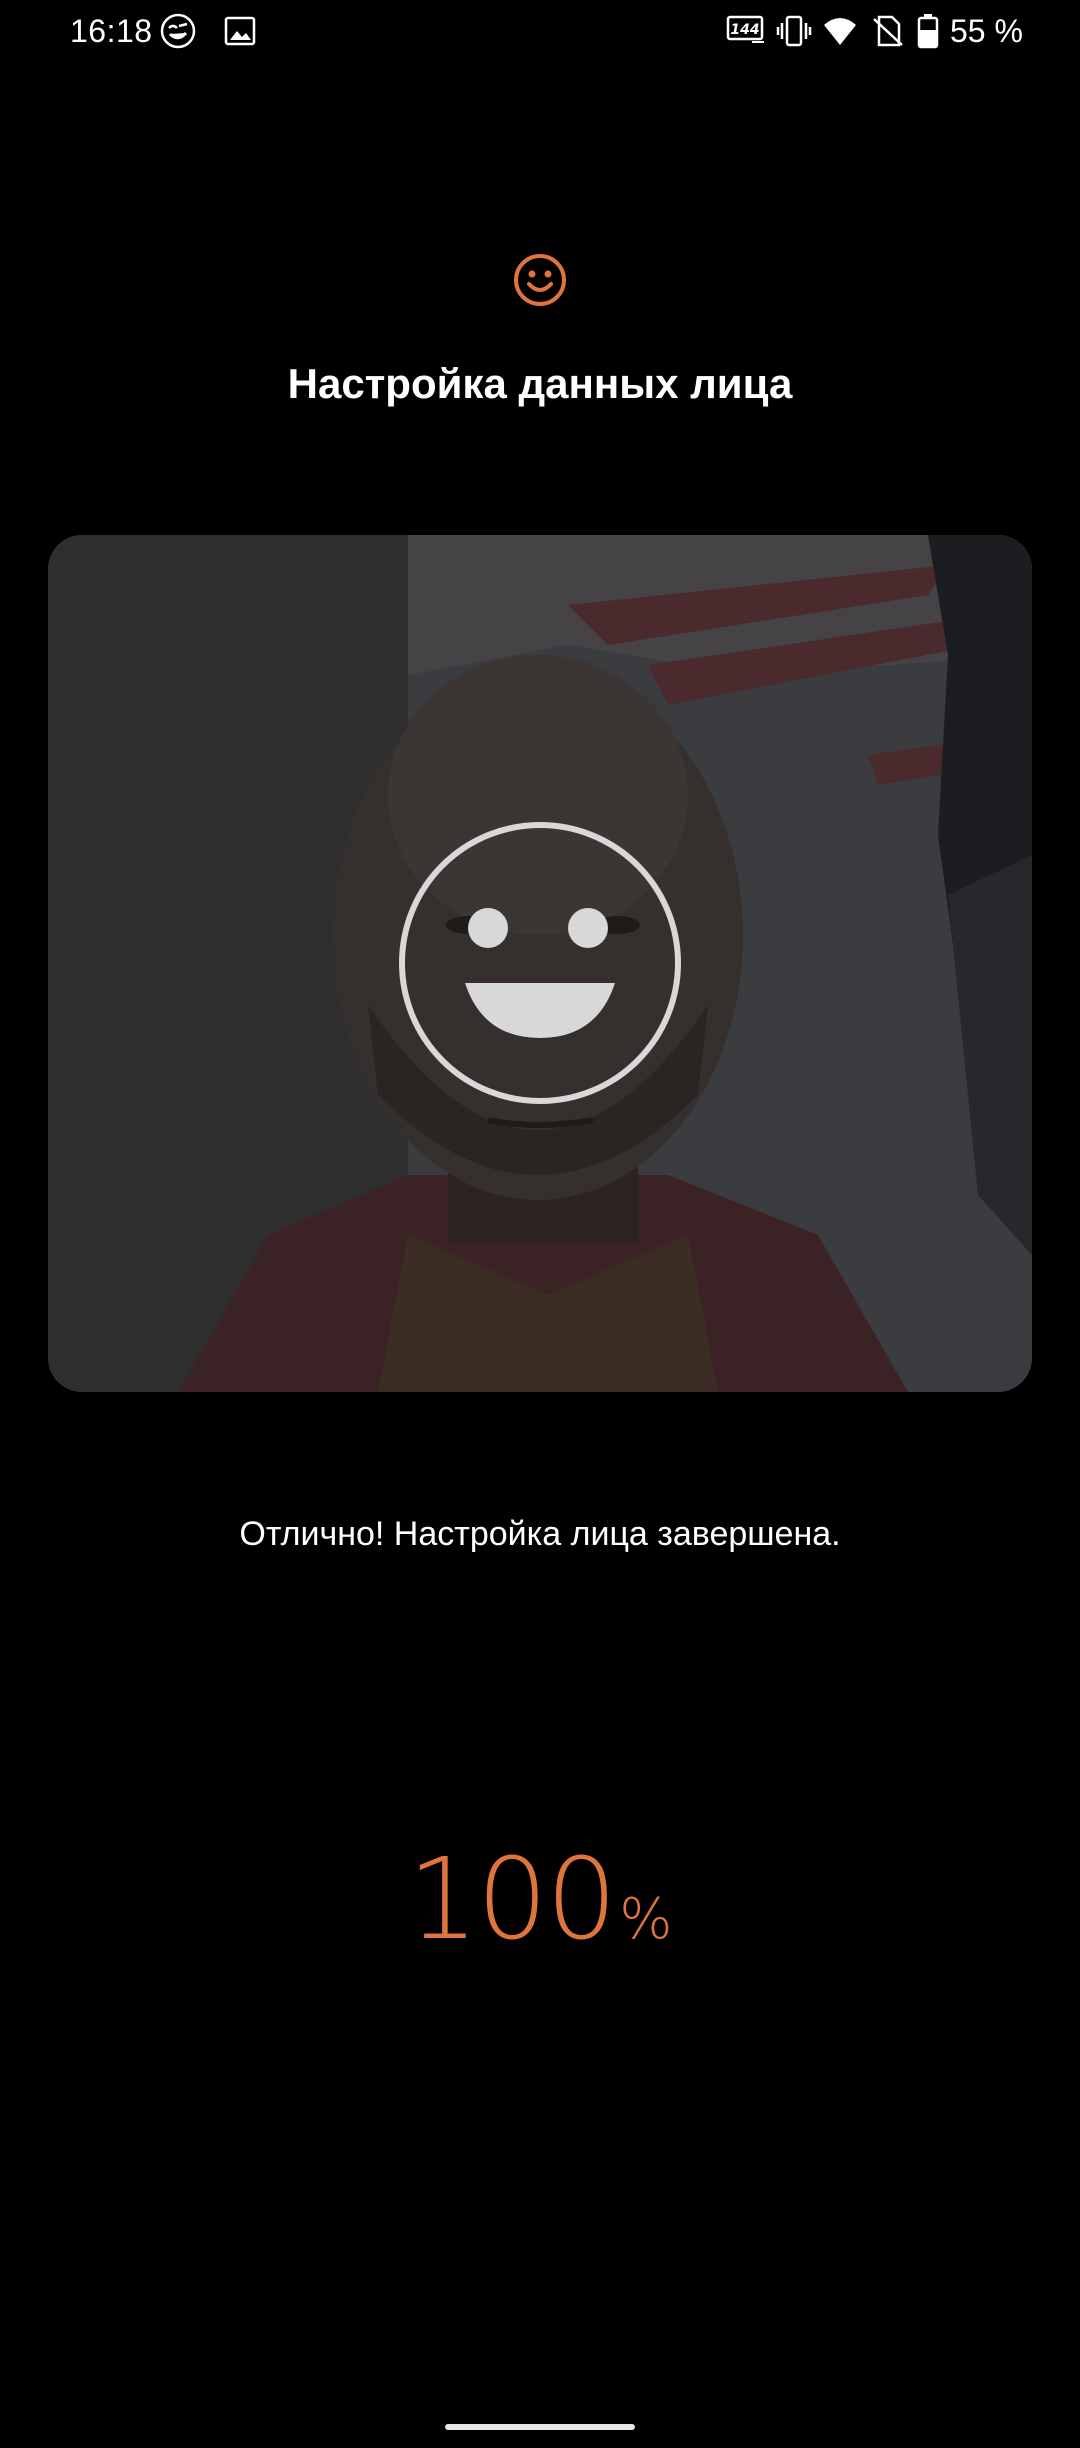 This screenshot has width=1080, height=2448. What do you see at coordinates (986, 31) in the screenshot?
I see `battery-percentage: 55 %` at bounding box center [986, 31].